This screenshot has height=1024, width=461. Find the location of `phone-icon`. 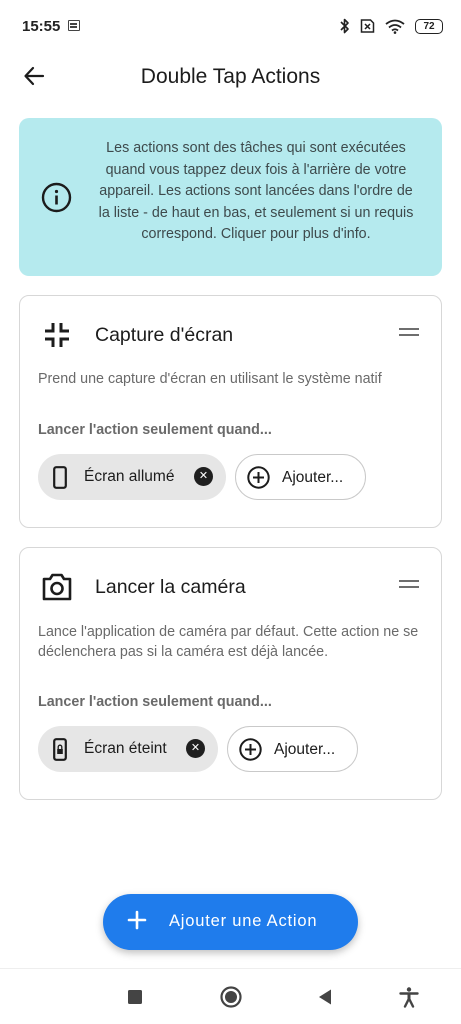

phone-icon is located at coordinates (60, 477).